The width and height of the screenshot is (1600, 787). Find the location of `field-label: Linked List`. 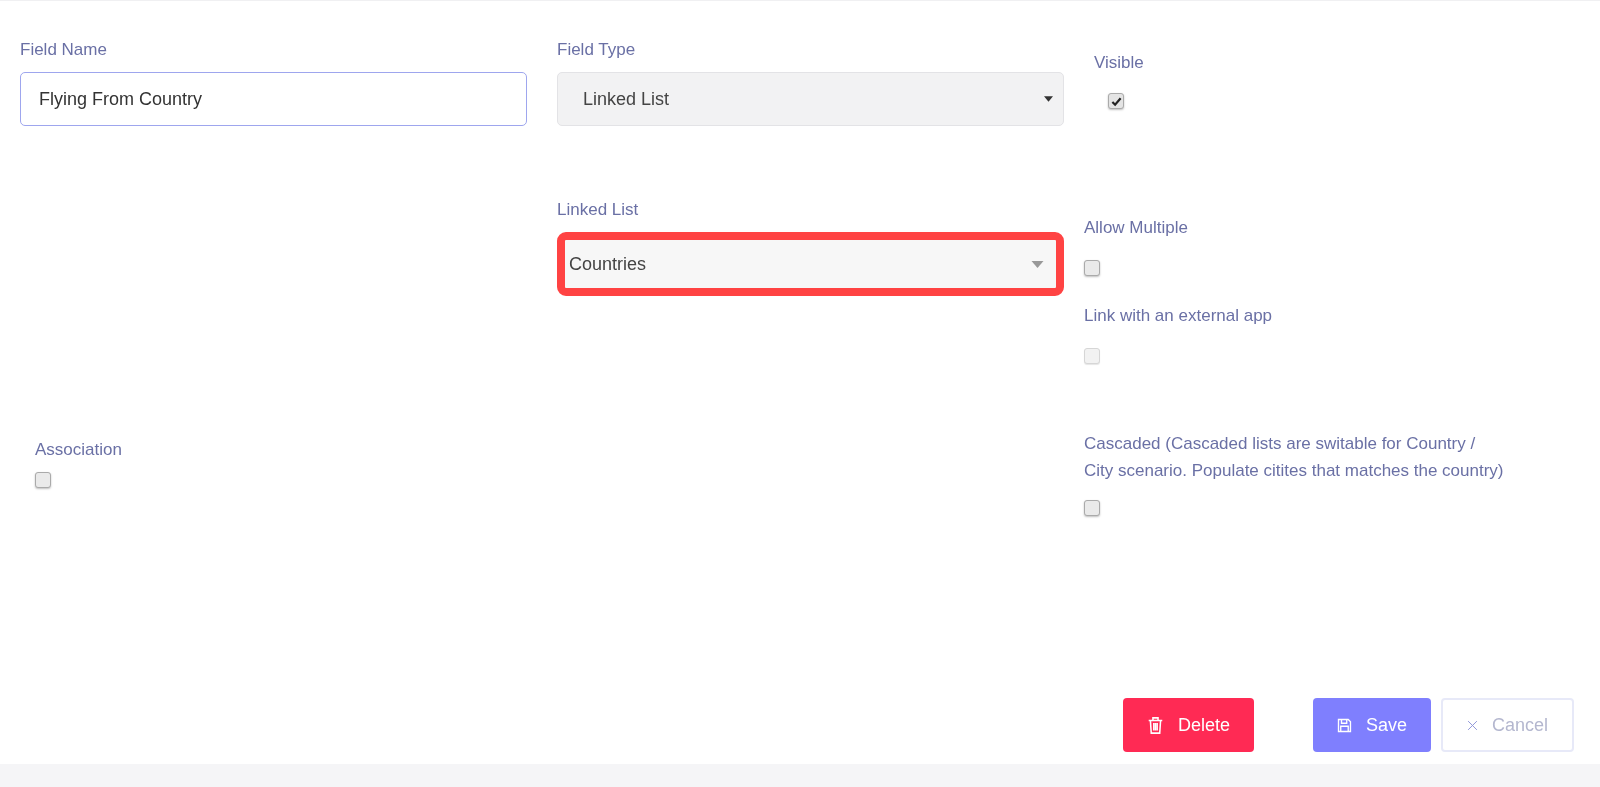

field-label: Linked List is located at coordinates (598, 210).